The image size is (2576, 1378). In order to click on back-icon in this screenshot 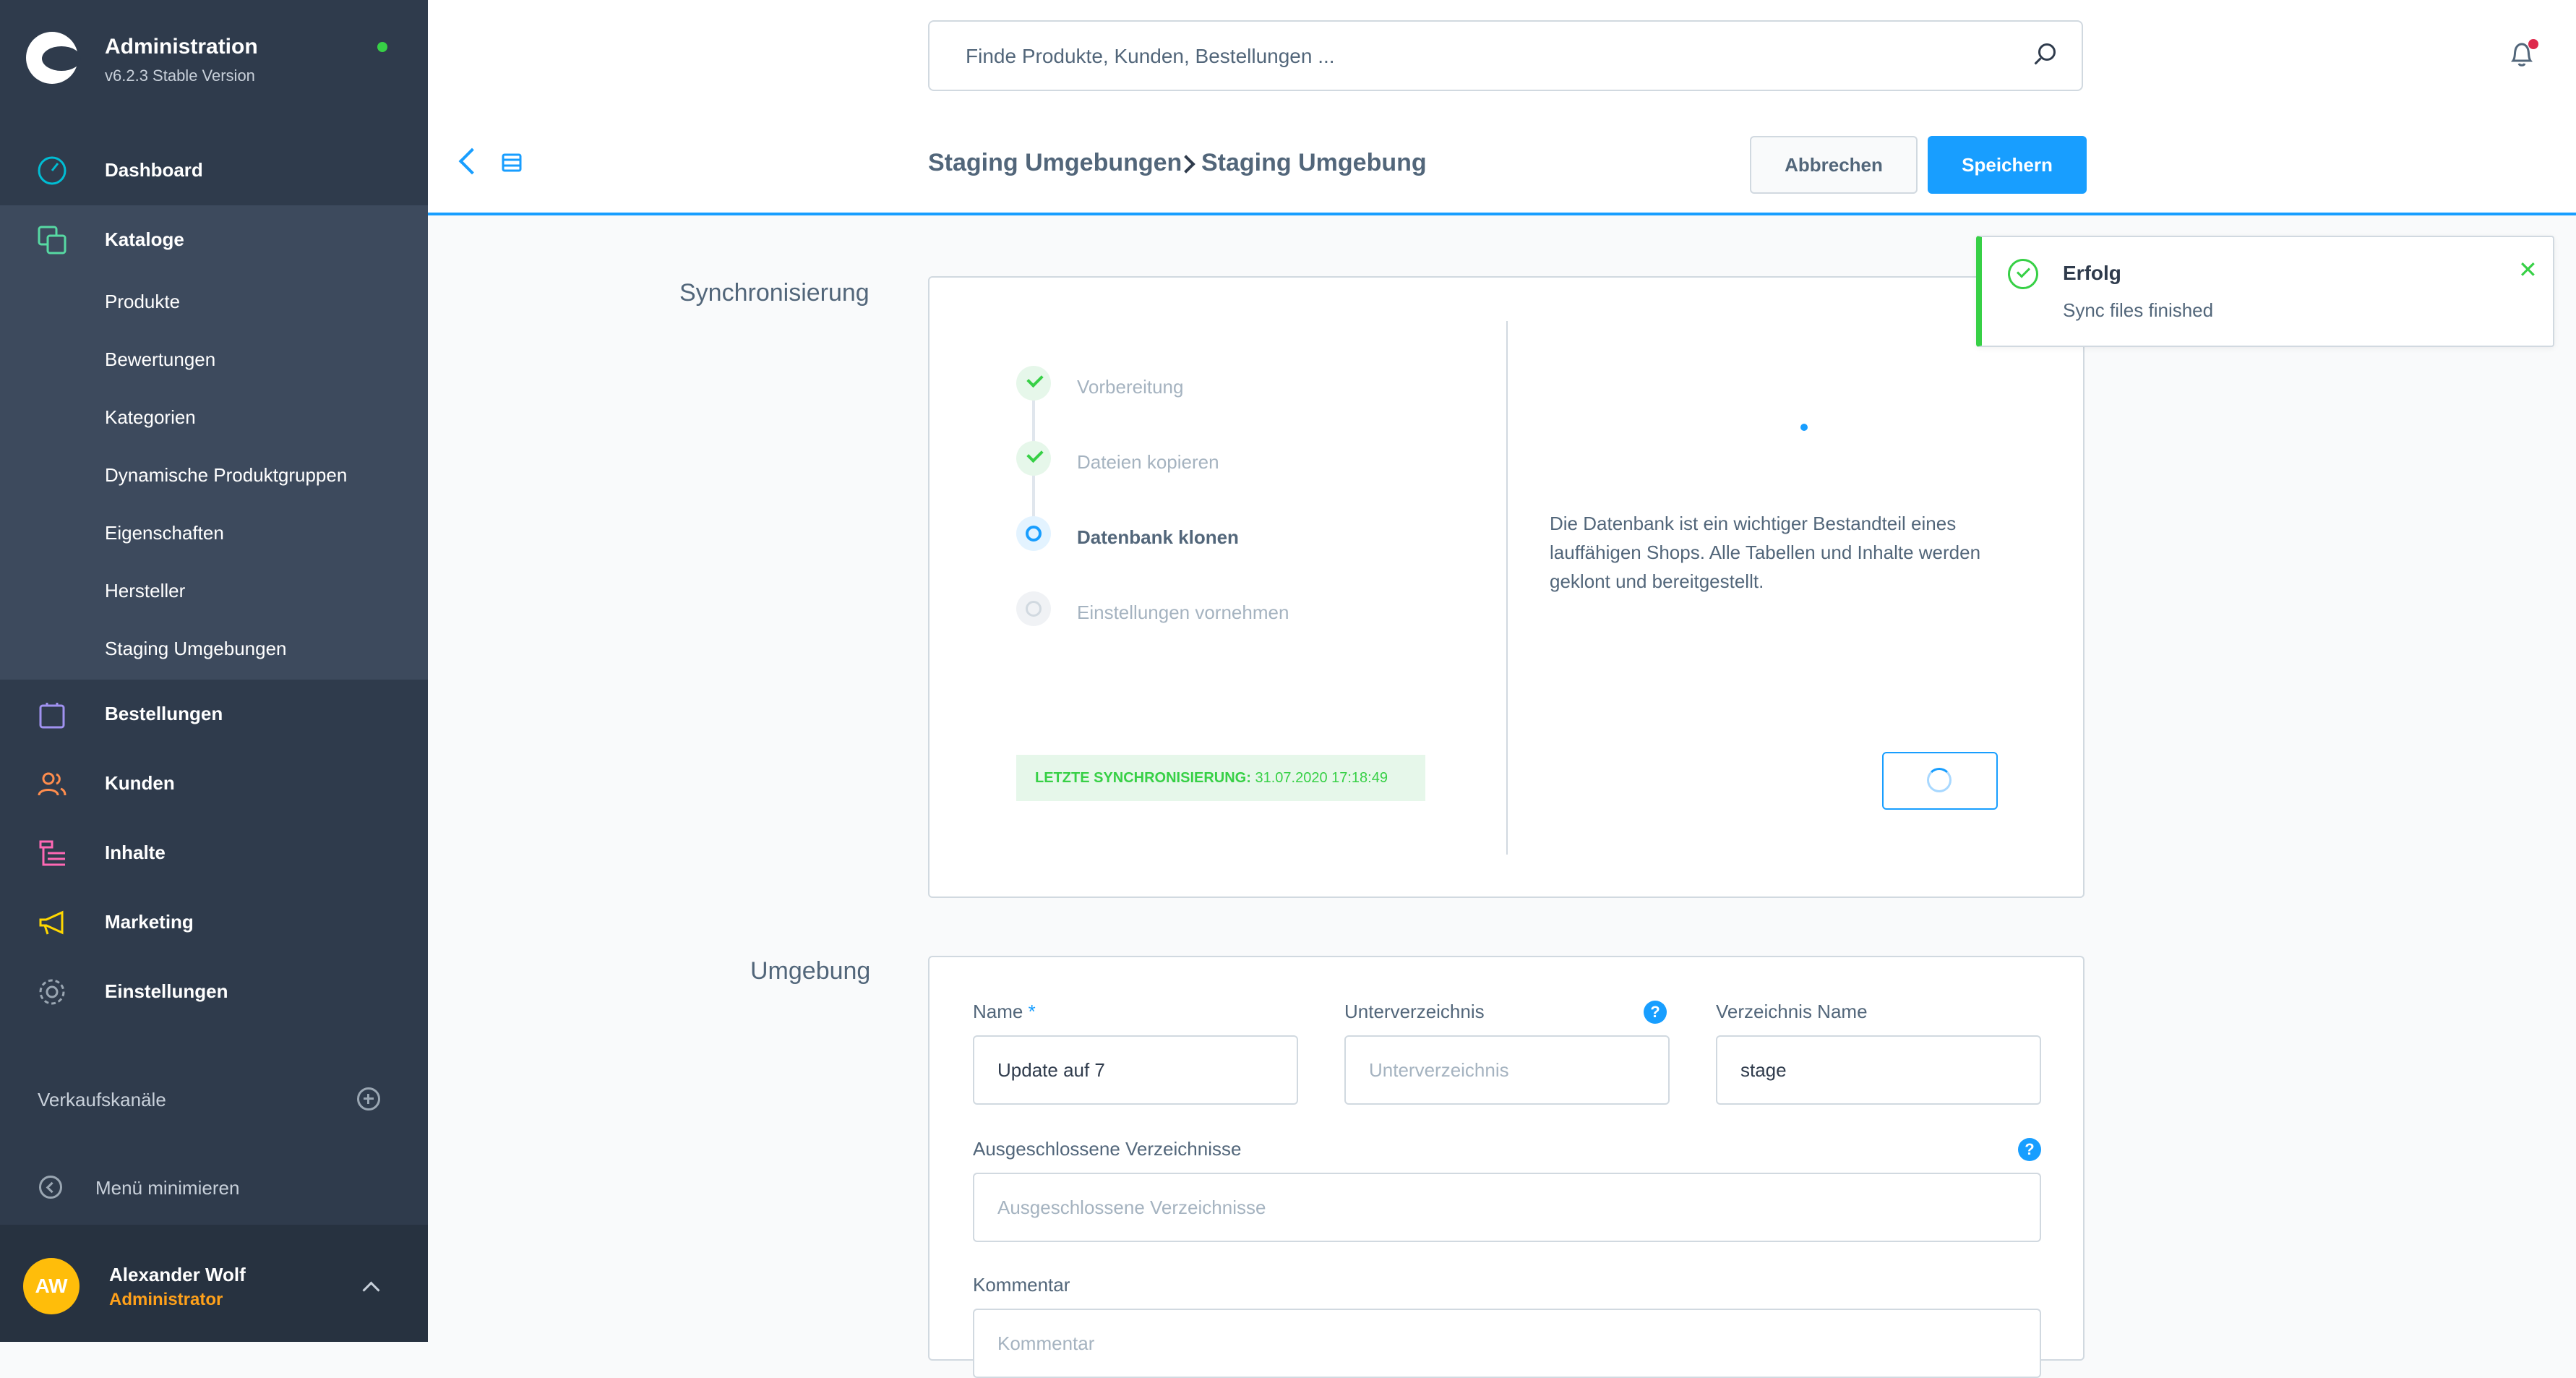, I will do `click(472, 161)`.